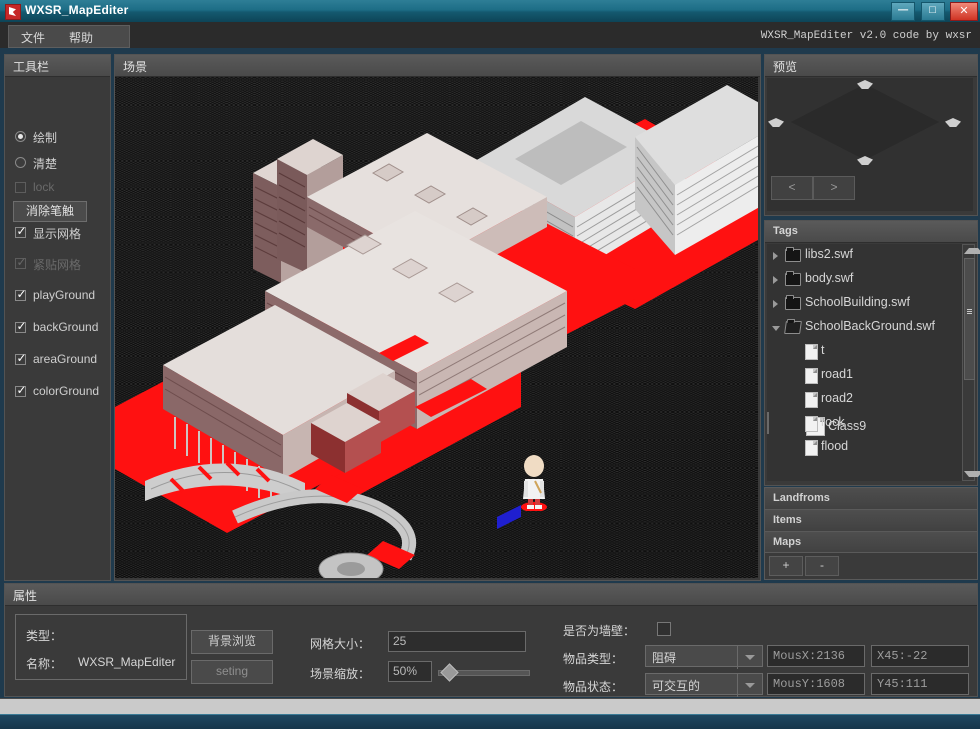 Image resolution: width=980 pixels, height=729 pixels. What do you see at coordinates (101, 647) in the screenshot?
I see `object-info-box: 类型： 名称： WXSR_MapEditer` at bounding box center [101, 647].